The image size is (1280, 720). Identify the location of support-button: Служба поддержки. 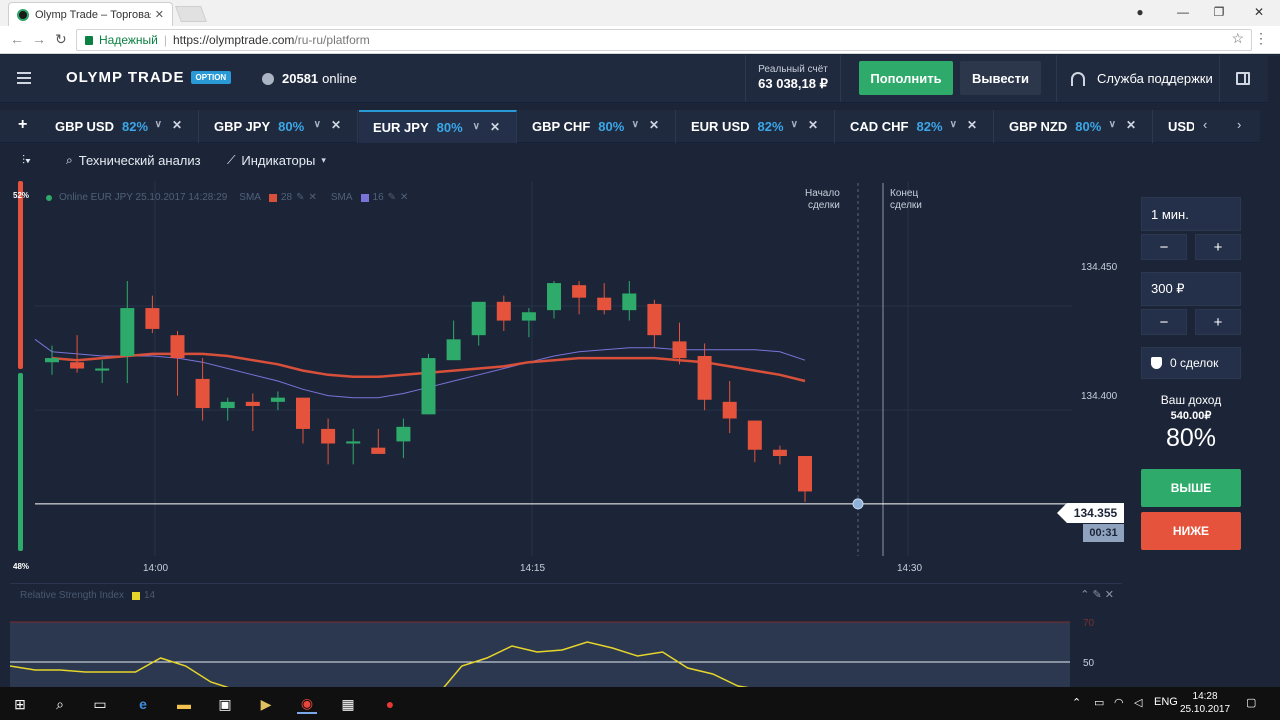
(1138, 78).